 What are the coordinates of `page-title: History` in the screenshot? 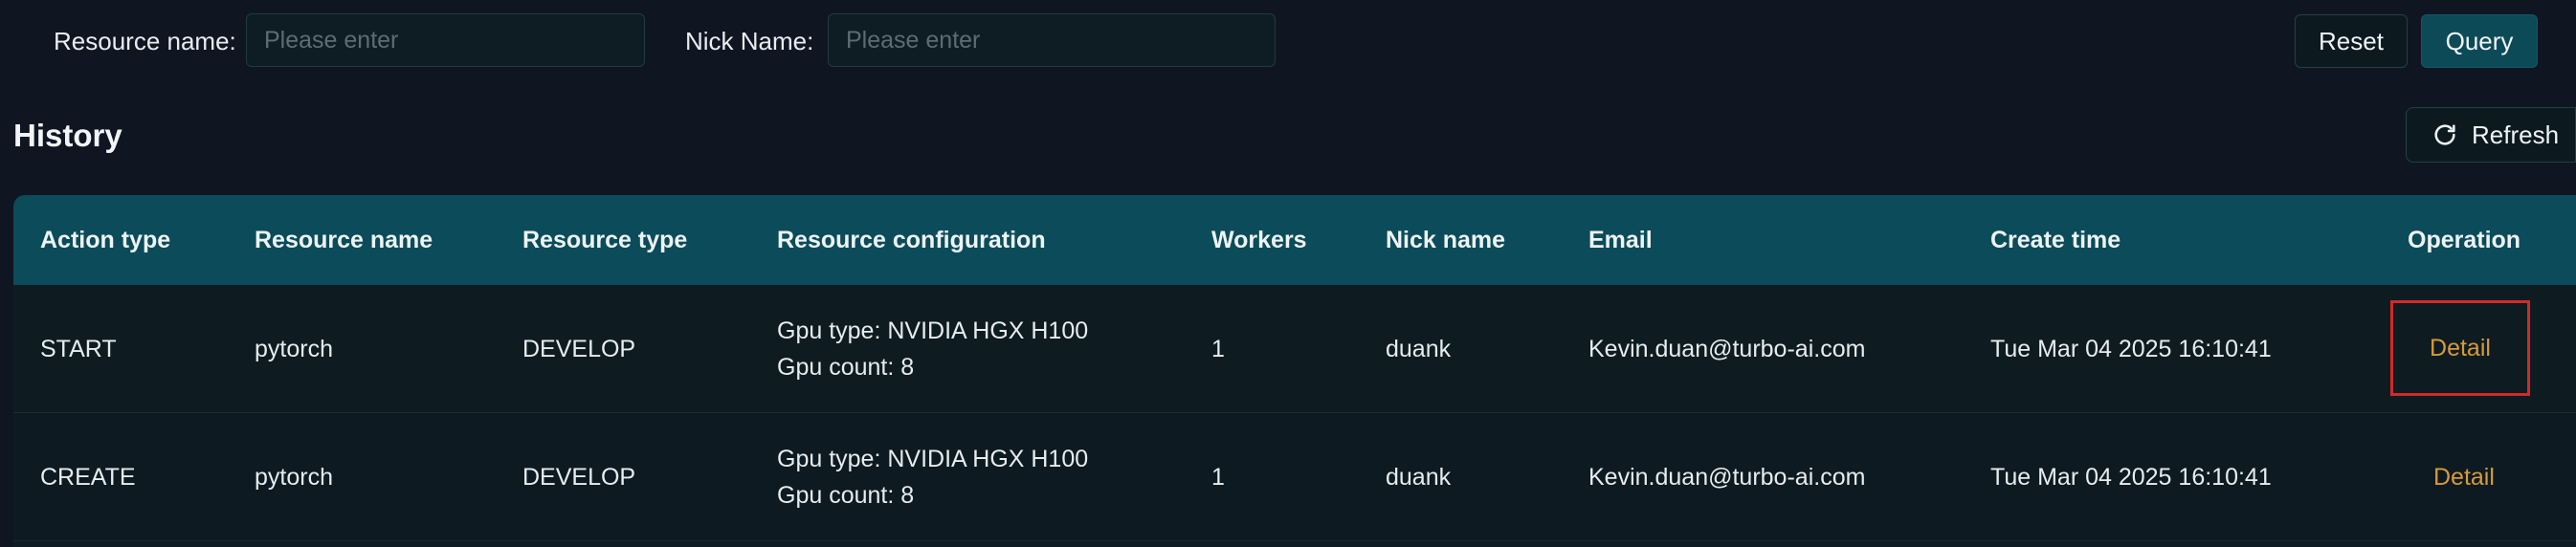 It's located at (67, 135).